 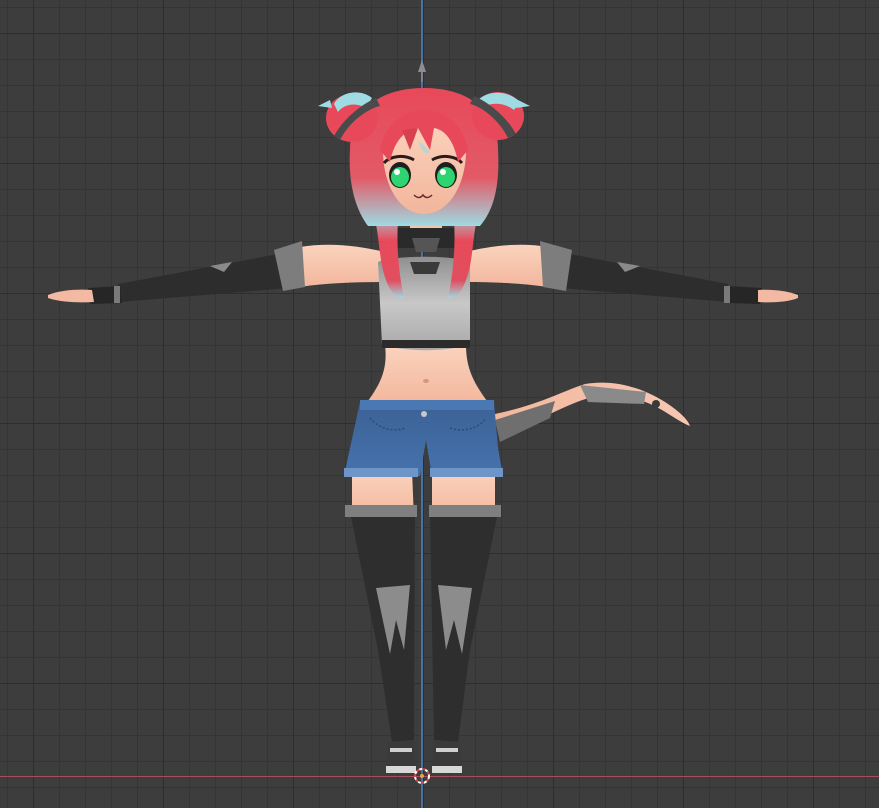 I want to click on torso, so click(x=427, y=375).